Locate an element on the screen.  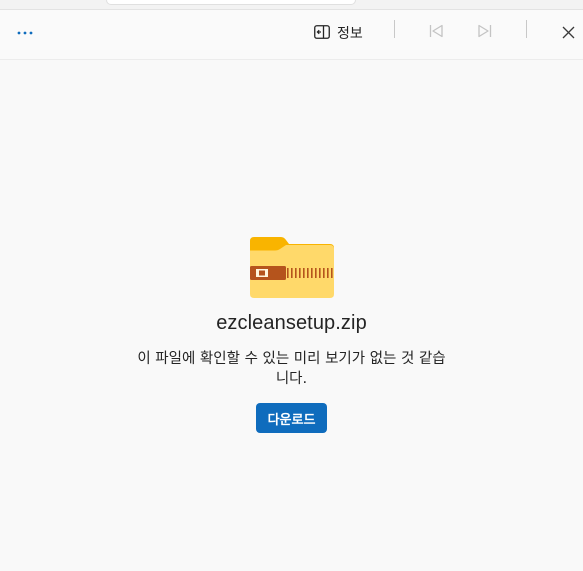
info-button: 정보 is located at coordinates (338, 33).